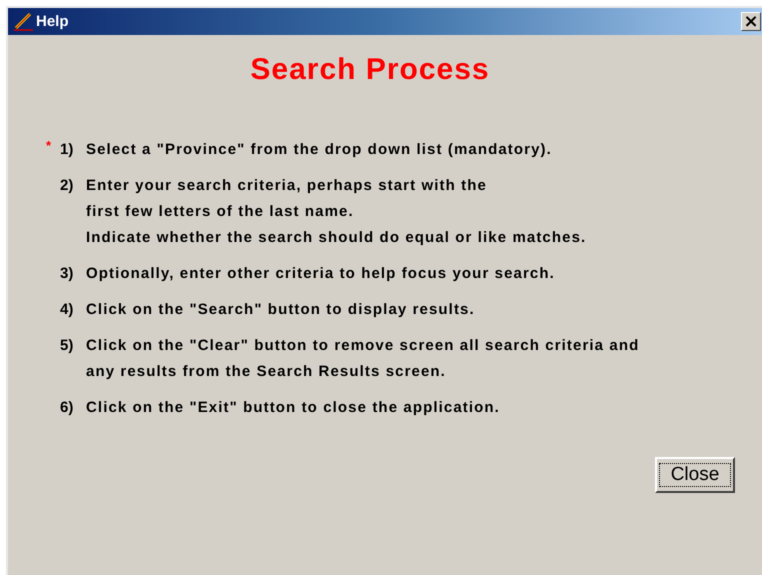 The width and height of the screenshot is (762, 575). I want to click on step-number: 6), so click(67, 408).